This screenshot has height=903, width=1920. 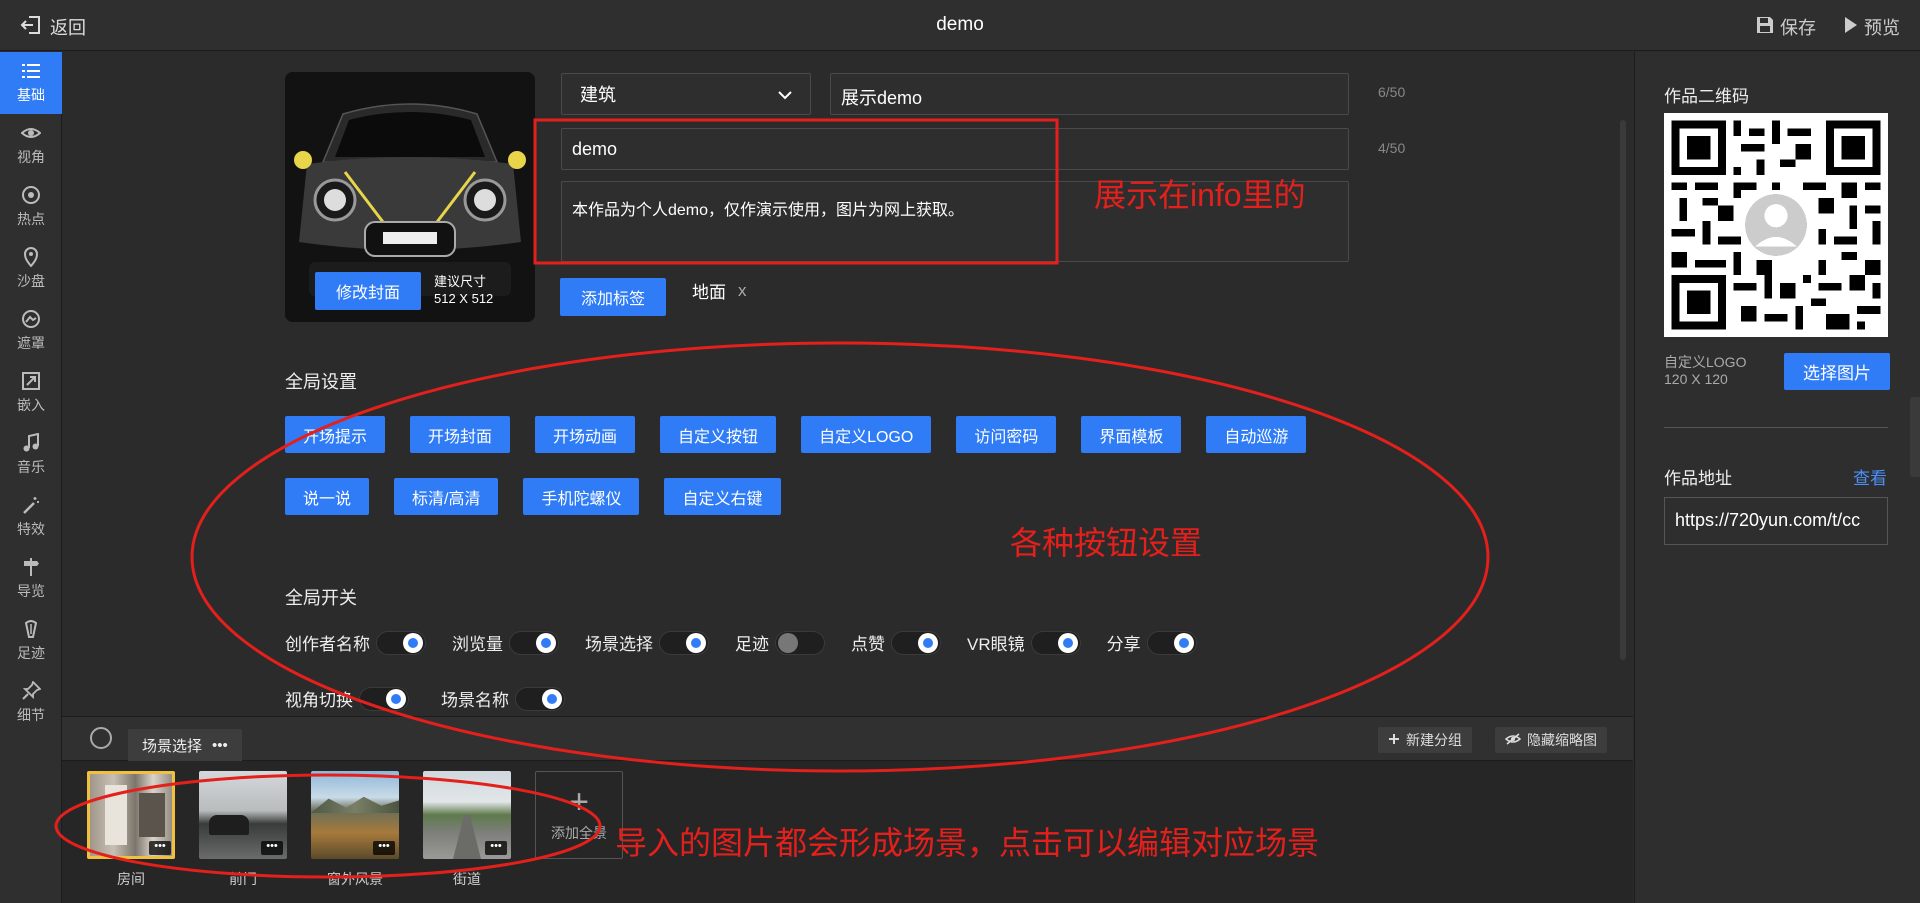 I want to click on comments-button: 说一说, so click(x=327, y=496).